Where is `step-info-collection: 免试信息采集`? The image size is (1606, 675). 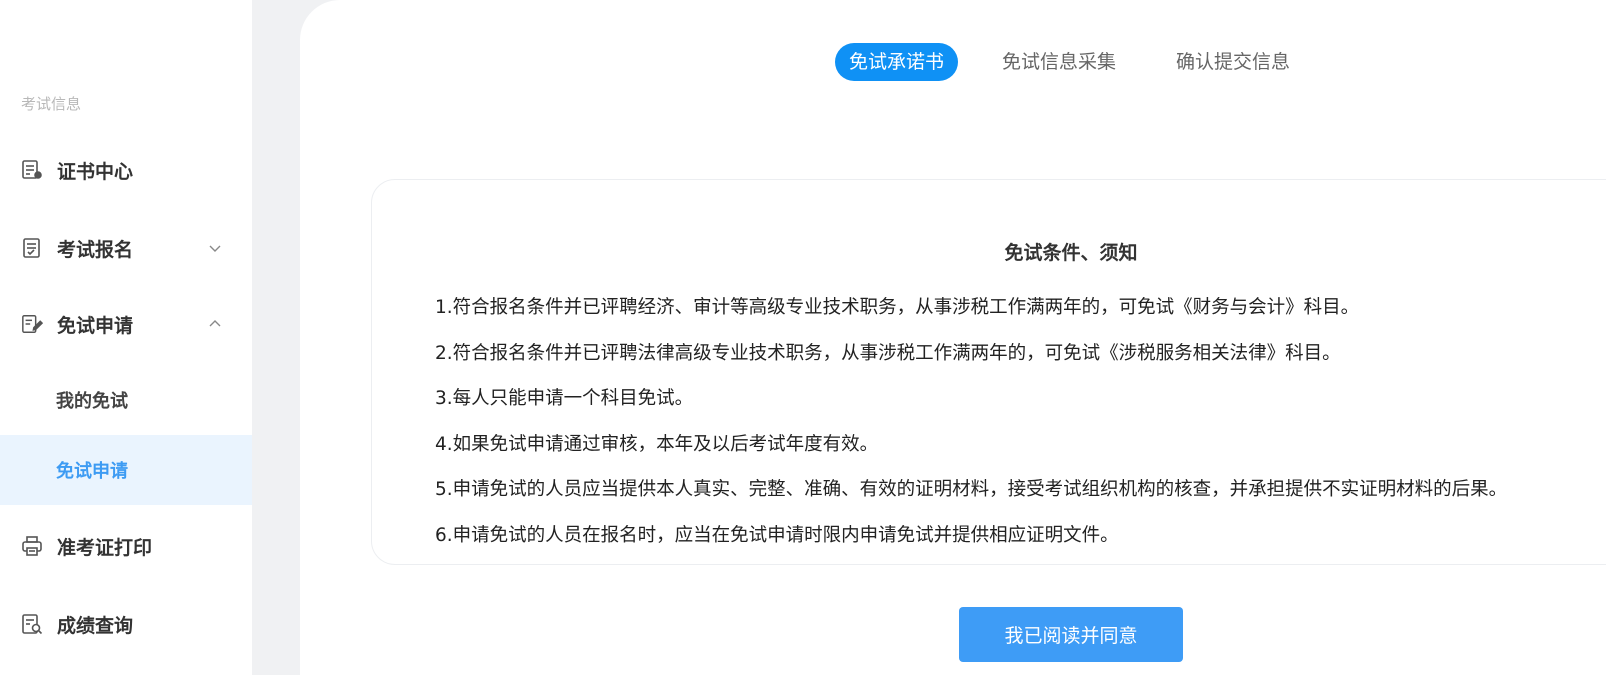 step-info-collection: 免试信息采集 is located at coordinates (1059, 62).